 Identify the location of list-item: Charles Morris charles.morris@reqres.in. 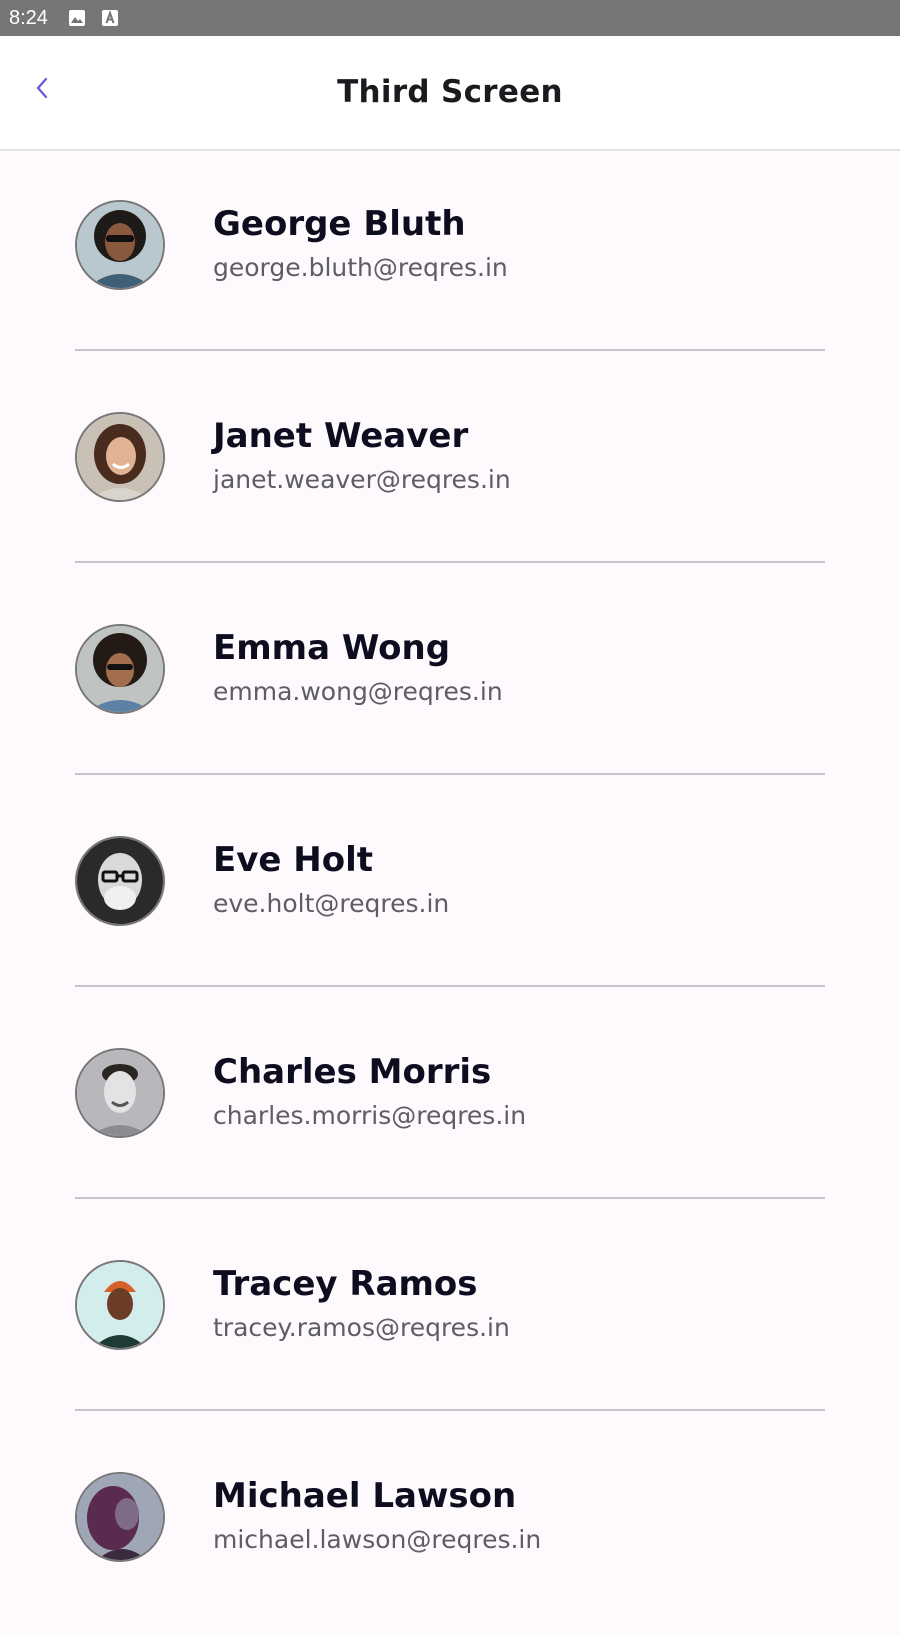
(450, 1105).